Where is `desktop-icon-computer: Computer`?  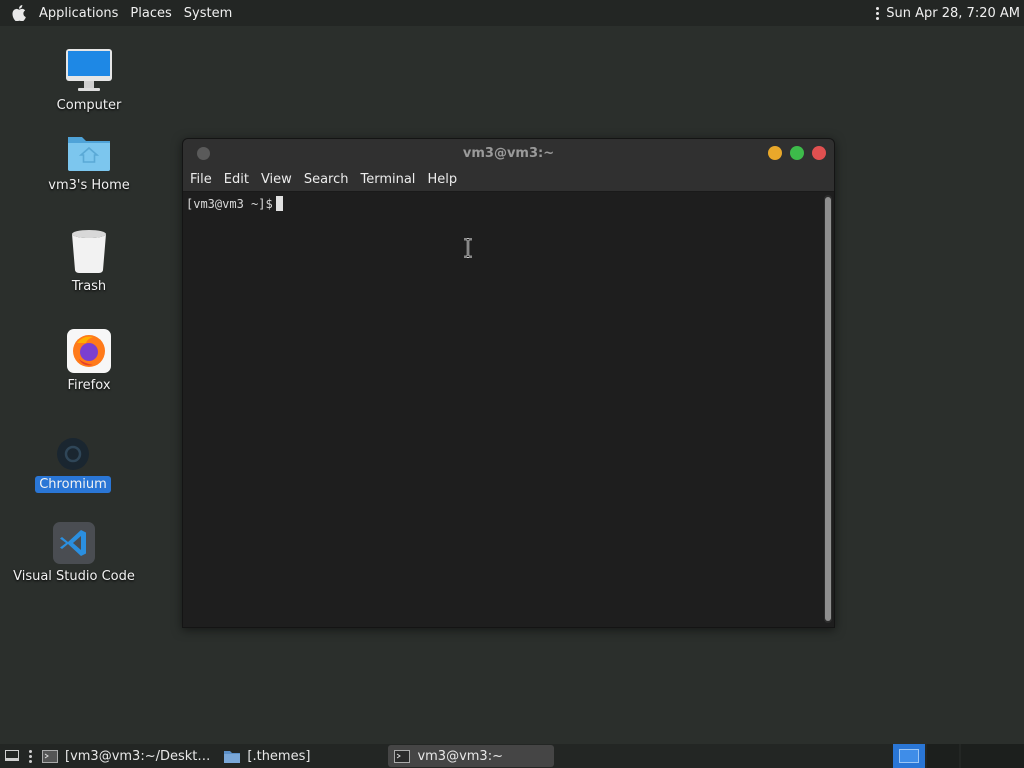
desktop-icon-computer: Computer is located at coordinates (89, 80).